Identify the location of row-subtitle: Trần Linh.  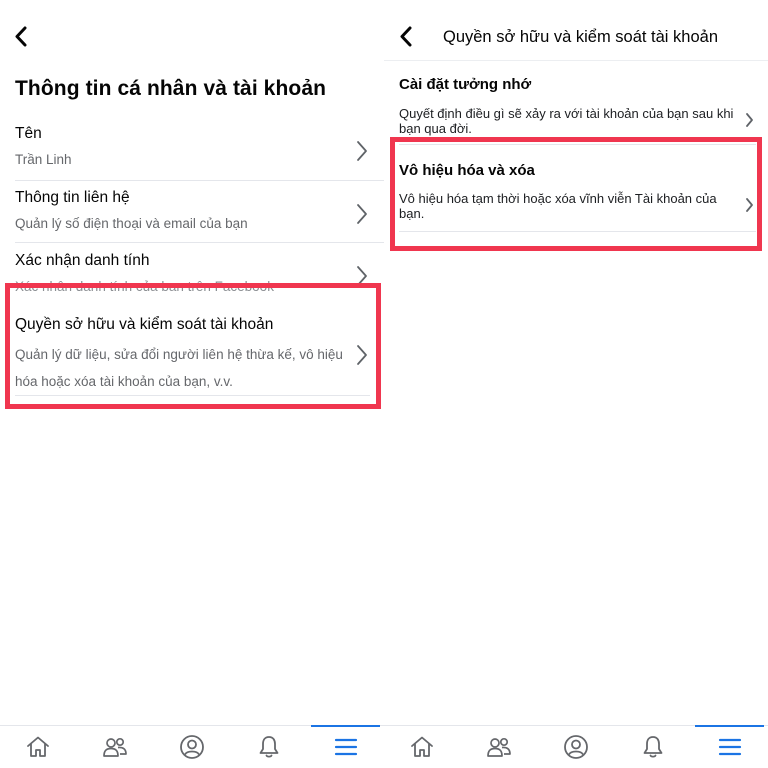
(43, 159).